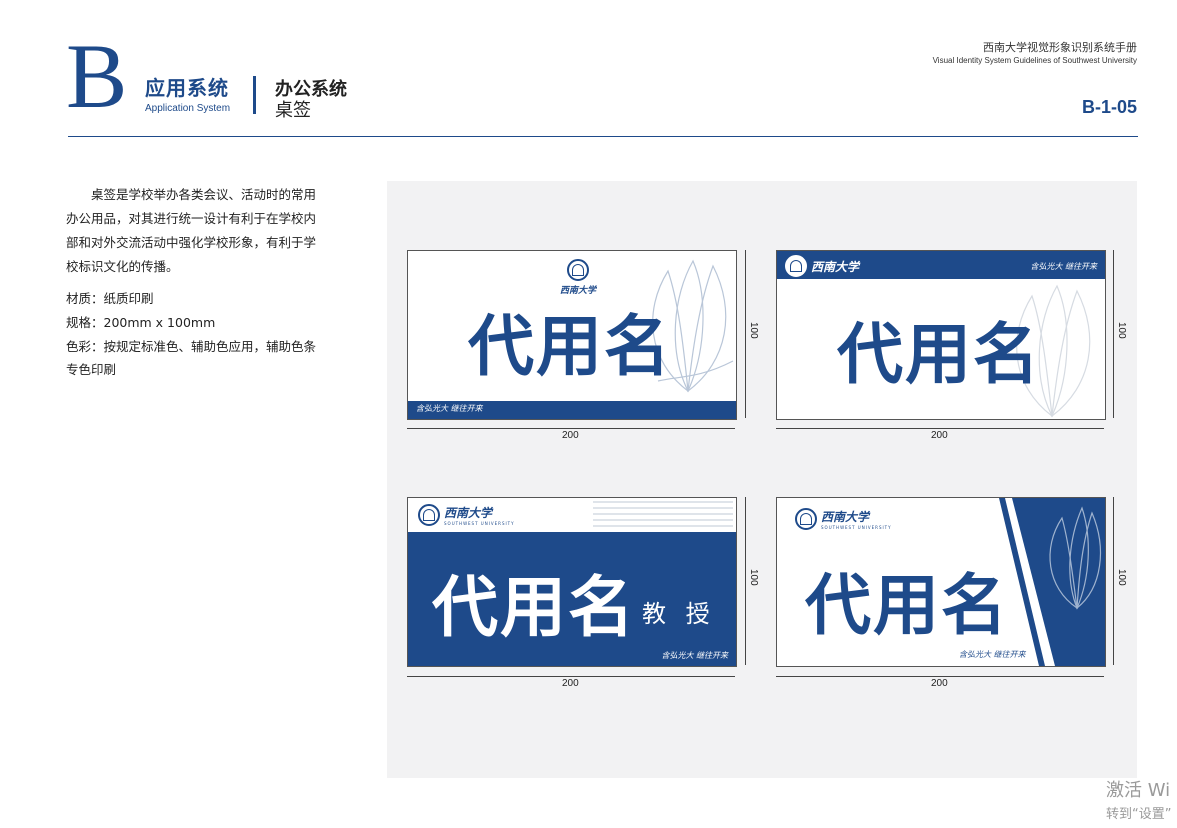 The height and width of the screenshot is (828, 1177). Describe the element at coordinates (1109, 107) in the screenshot. I see `page-code: B-1-05` at that location.